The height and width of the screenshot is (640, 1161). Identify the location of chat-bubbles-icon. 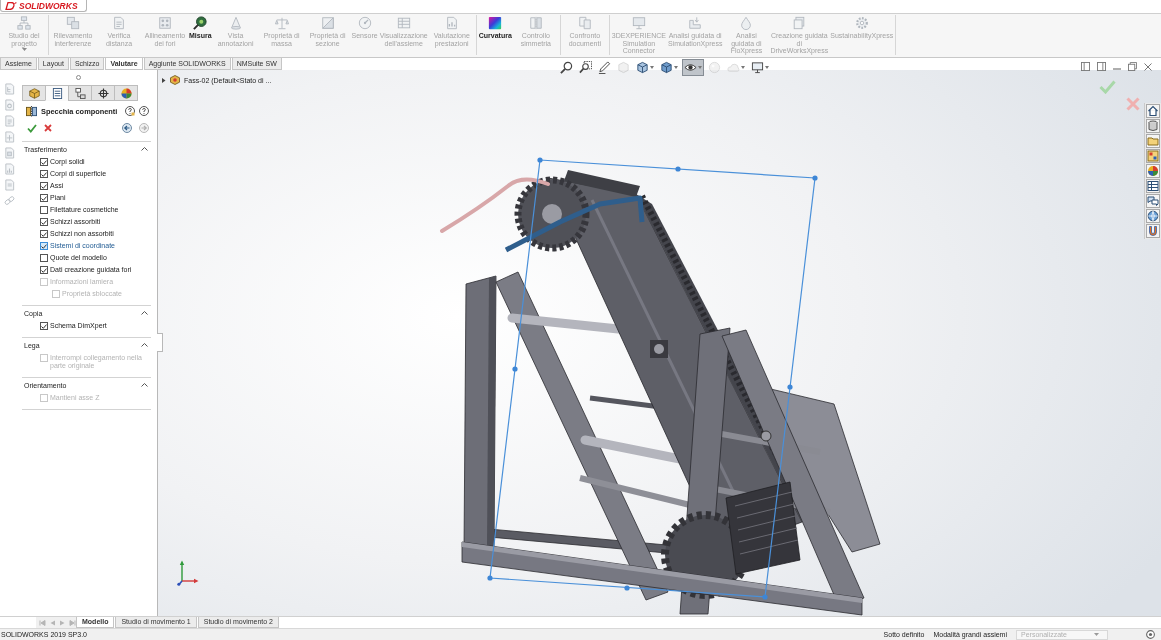
(1153, 201).